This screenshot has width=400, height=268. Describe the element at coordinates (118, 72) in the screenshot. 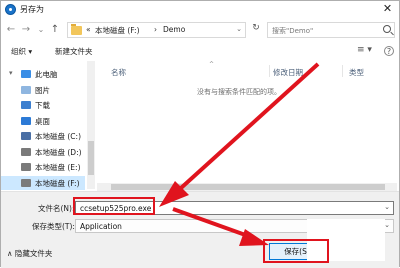

I see `column-header-name: 名称` at that location.